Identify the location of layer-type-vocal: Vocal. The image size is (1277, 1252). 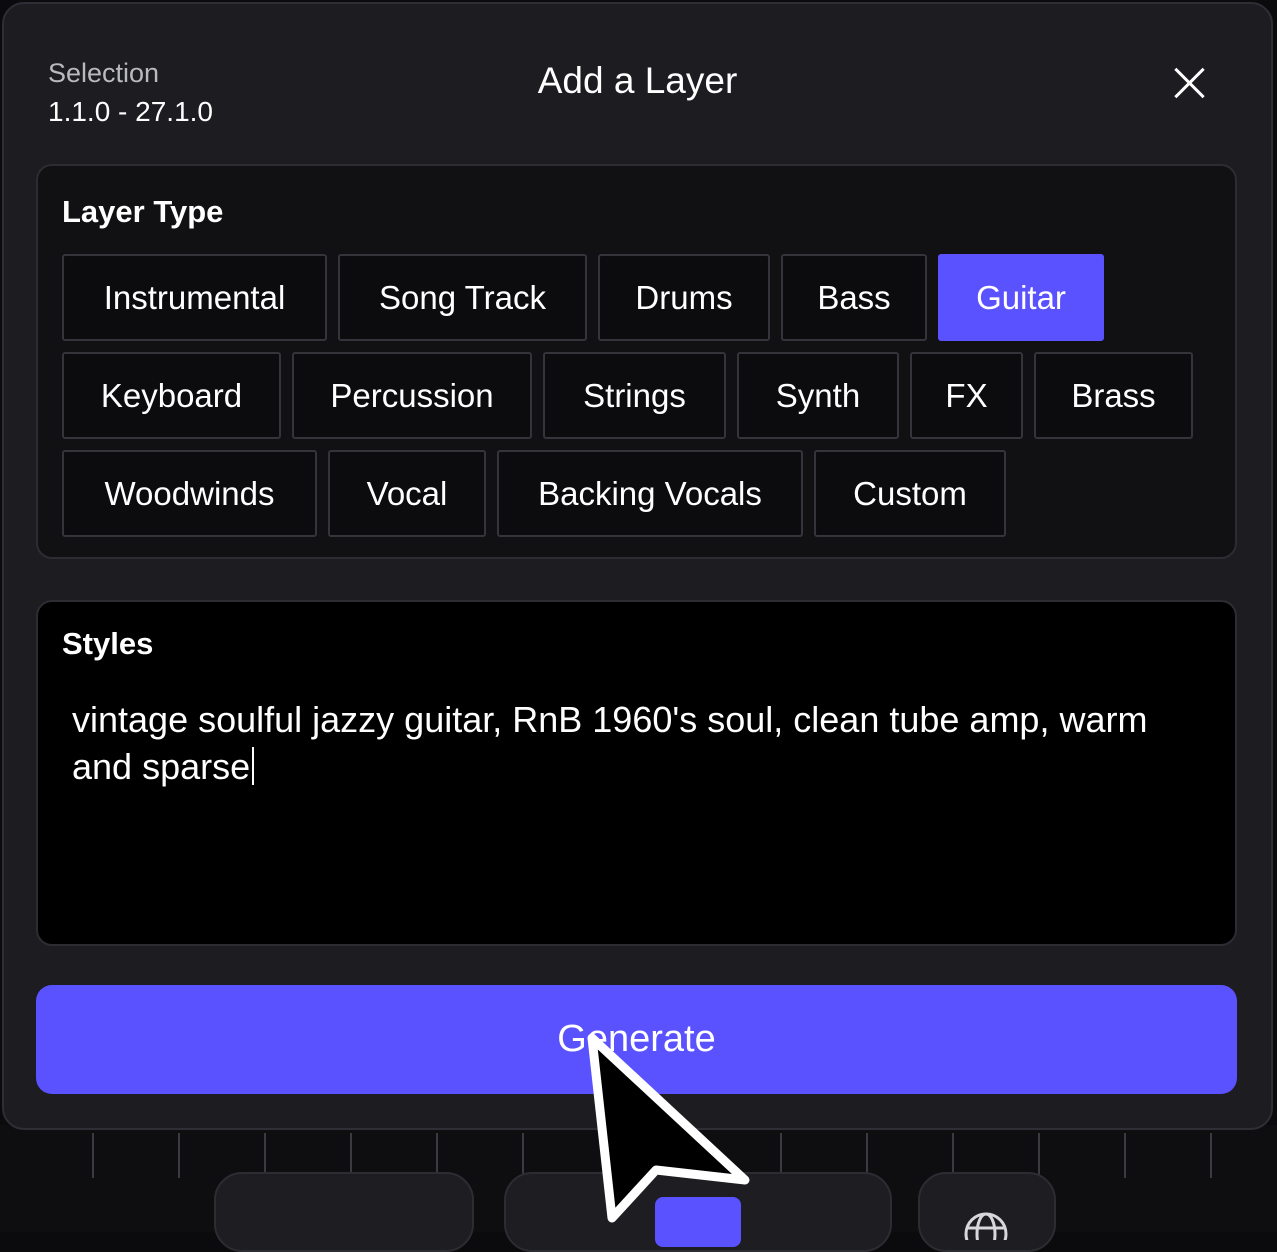
(407, 493).